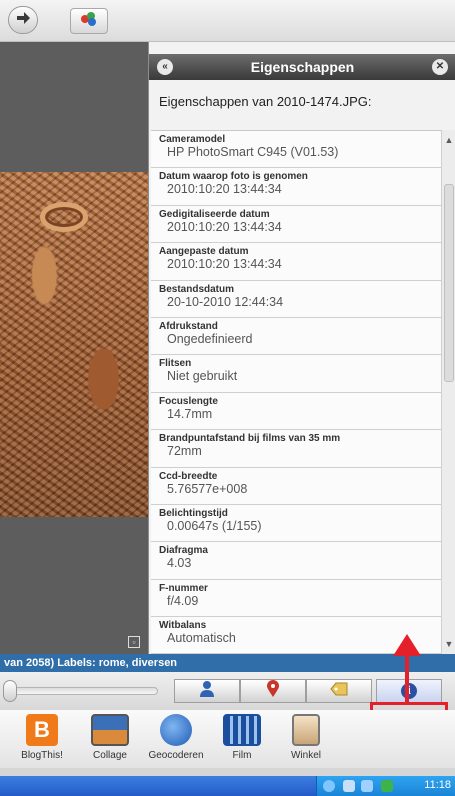 The width and height of the screenshot is (455, 796). What do you see at coordinates (437, 785) in the screenshot?
I see `taskbar-clock: 11:18` at bounding box center [437, 785].